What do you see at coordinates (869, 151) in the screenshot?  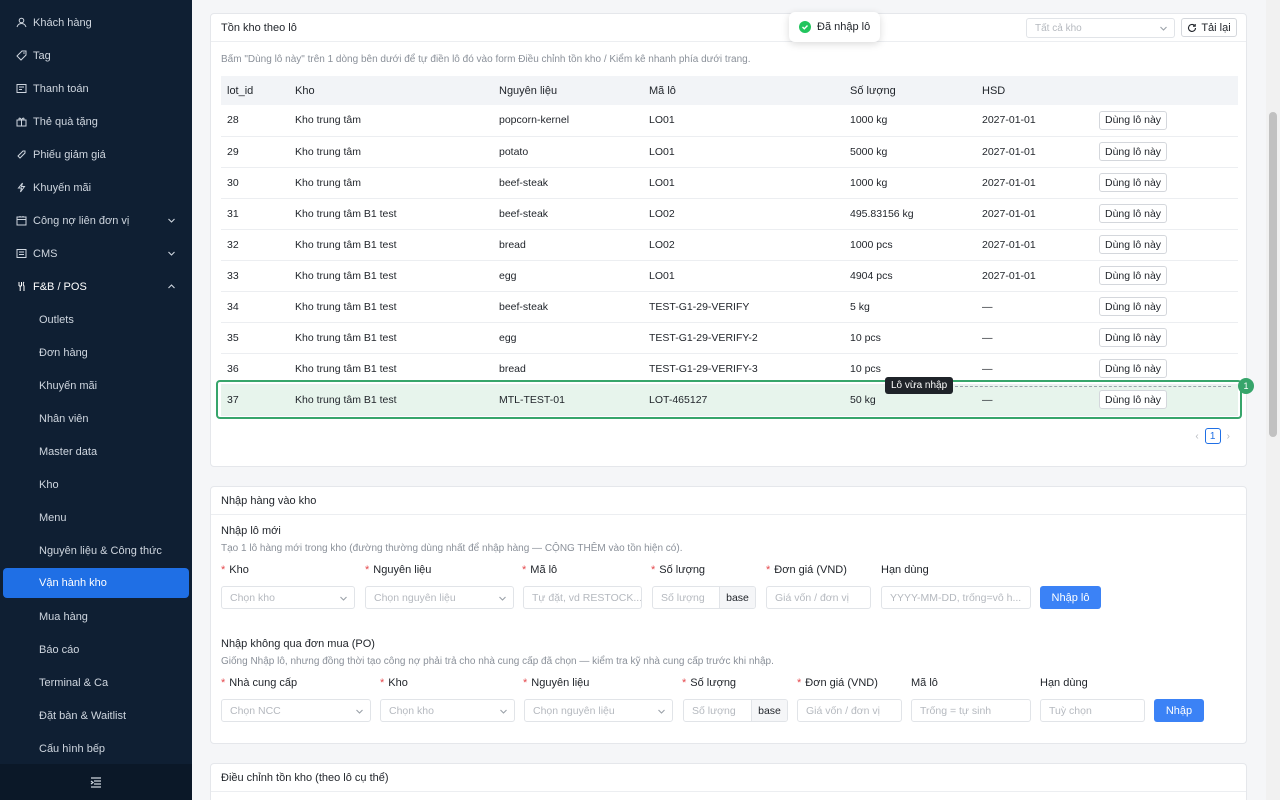 I see `table-cell: 5000 kg` at bounding box center [869, 151].